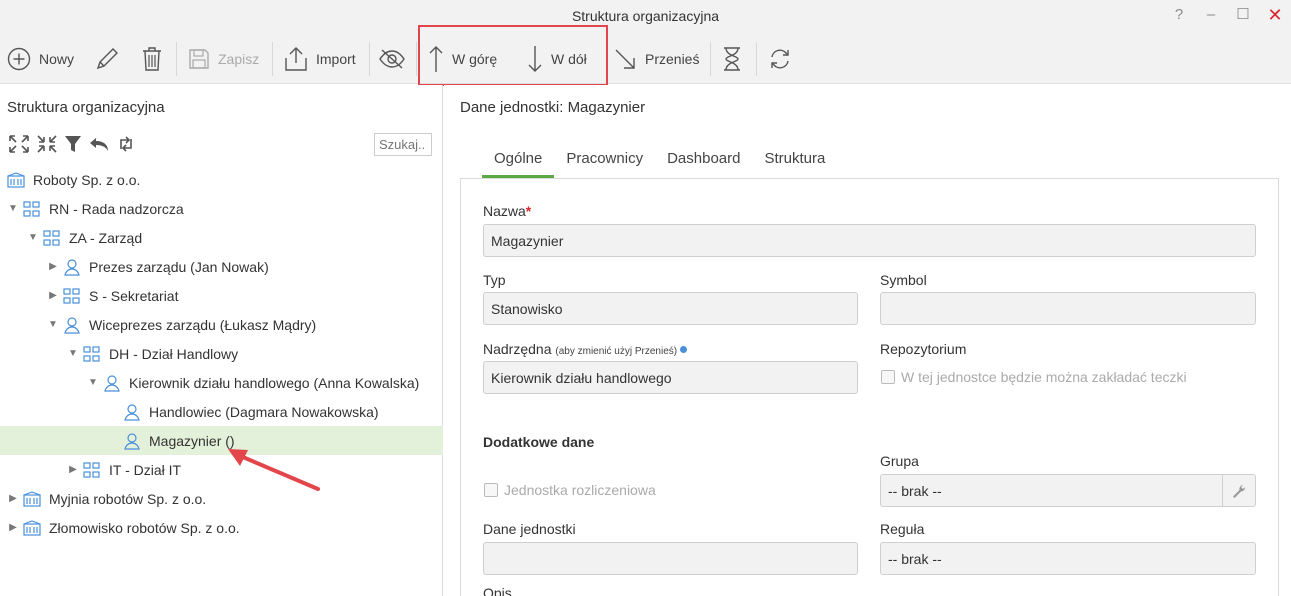  I want to click on symbol-field, so click(1068, 308).